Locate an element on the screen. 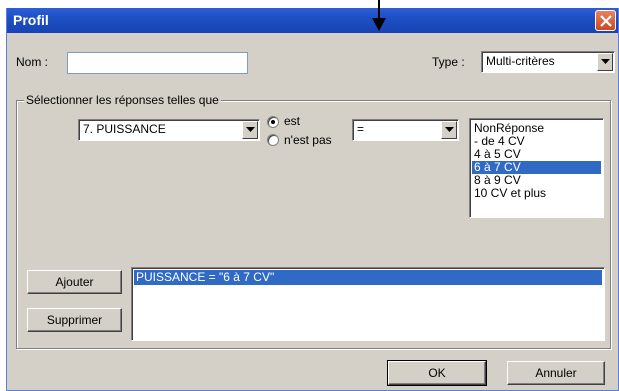 The height and width of the screenshot is (391, 619). radio-est is located at coordinates (273, 122).